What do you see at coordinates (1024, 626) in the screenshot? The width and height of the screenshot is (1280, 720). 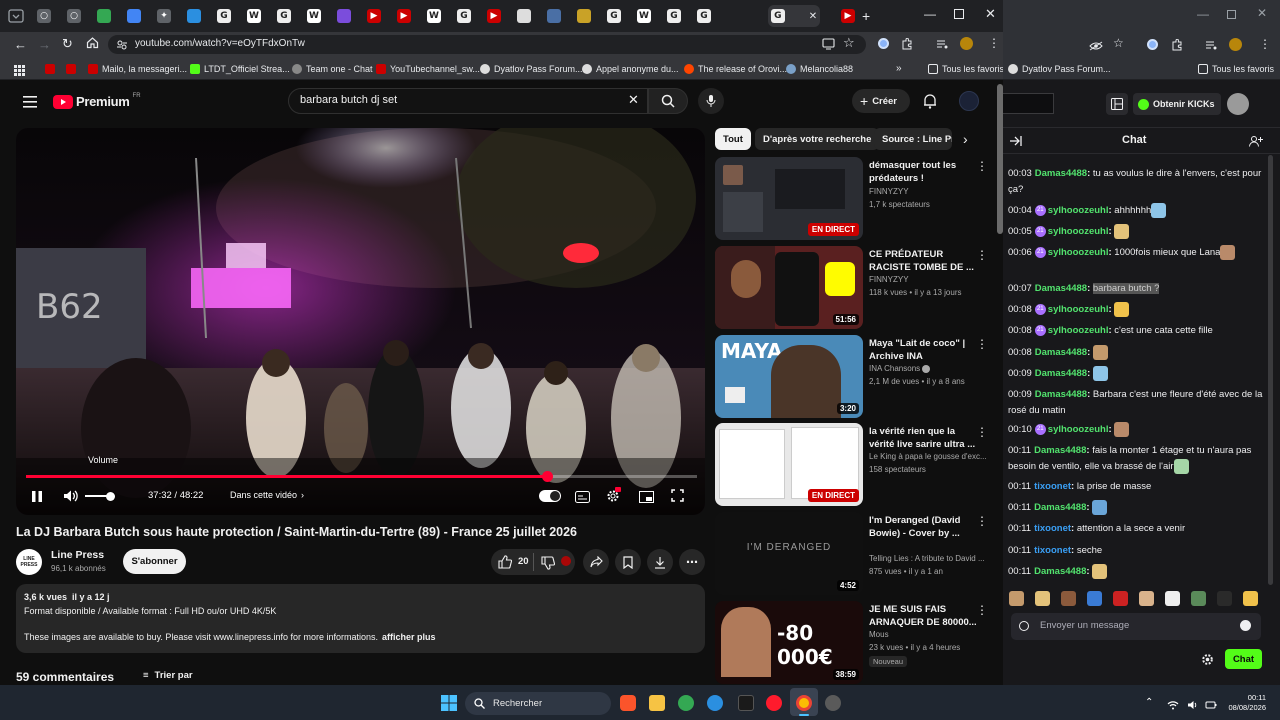 I see `chat-identity-icon` at bounding box center [1024, 626].